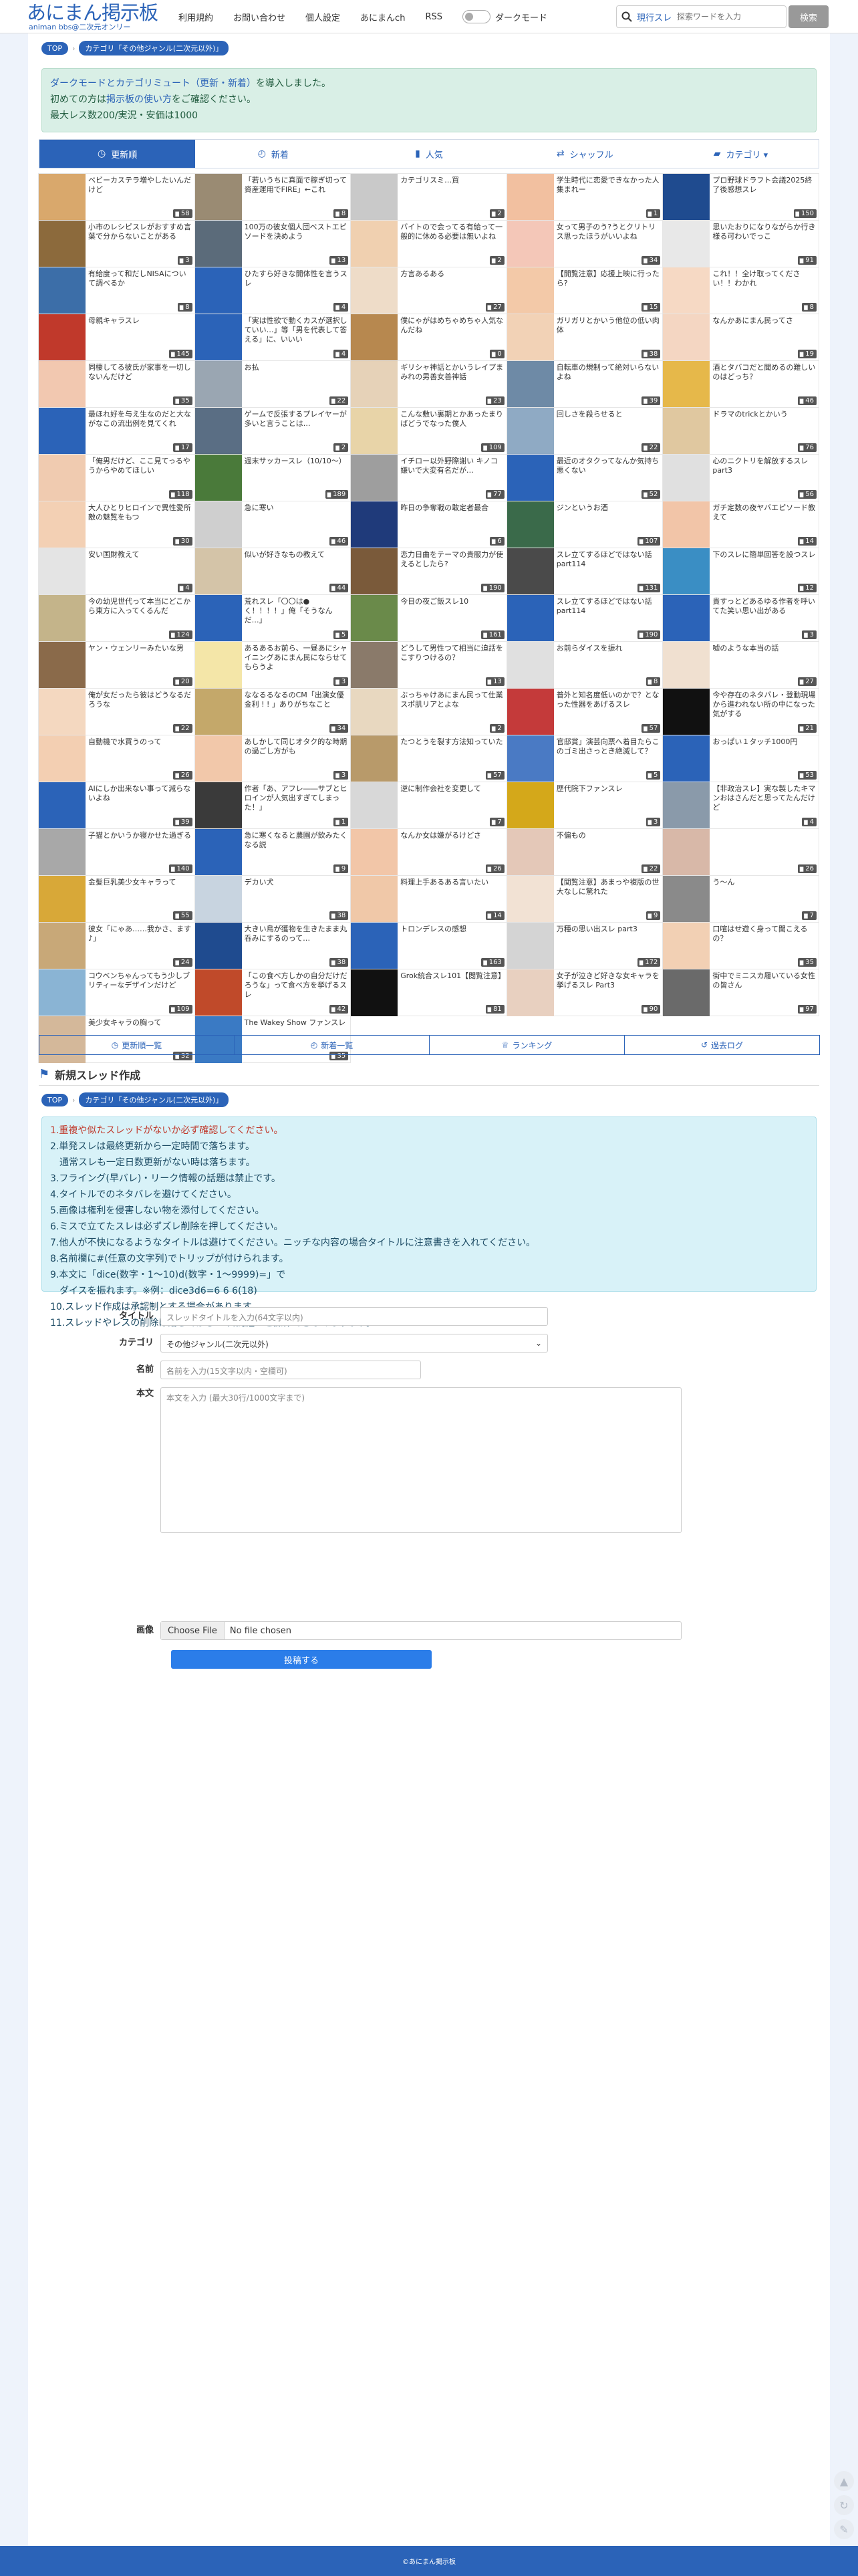 This screenshot has width=858, height=2576. Describe the element at coordinates (809, 16) in the screenshot. I see `search-button: 検索` at that location.